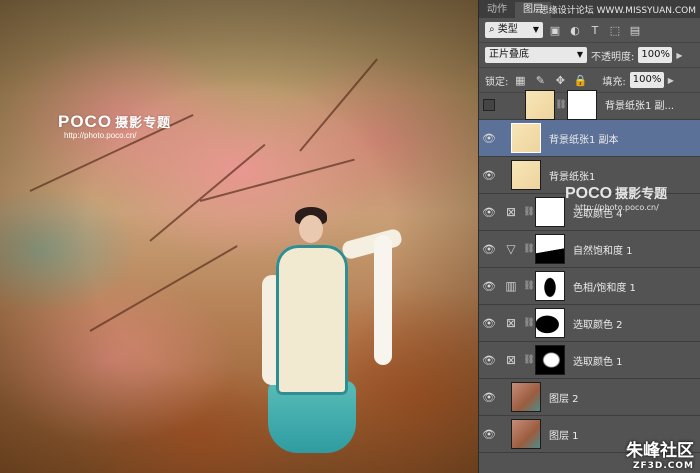  I want to click on panel-tabs: 动作 图层 思缘设计论坛 WWW.MISSYUAN.COM, so click(589, 9).